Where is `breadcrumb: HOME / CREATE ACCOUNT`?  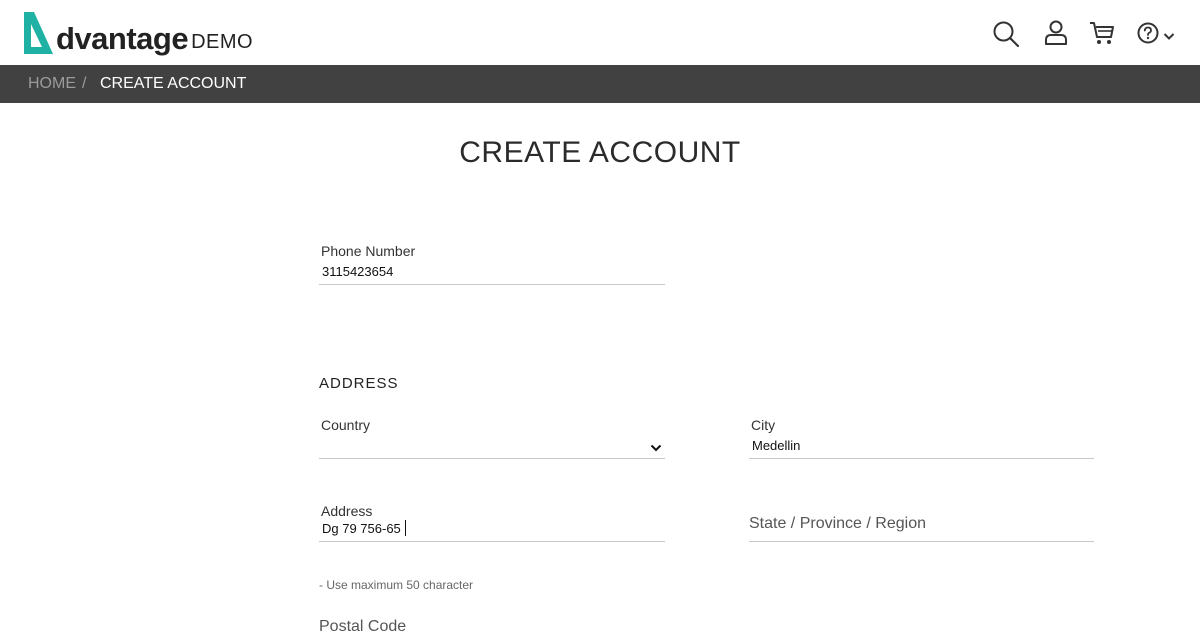
breadcrumb: HOME / CREATE ACCOUNT is located at coordinates (600, 84).